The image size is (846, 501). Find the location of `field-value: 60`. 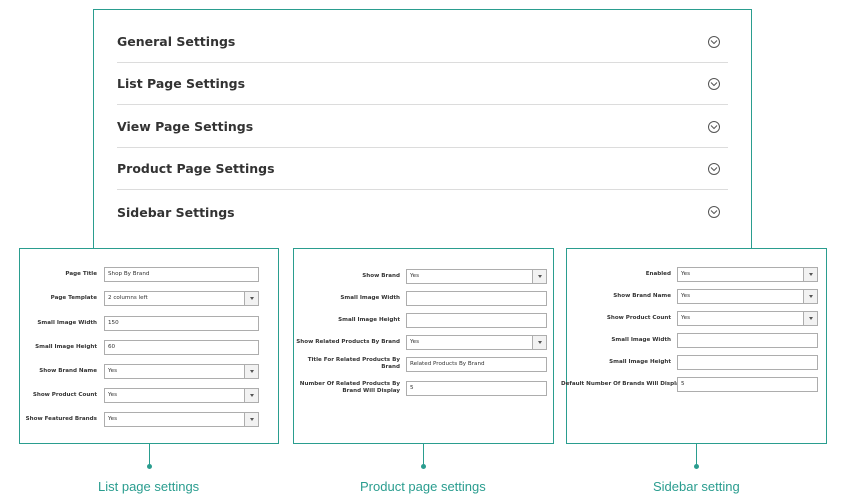

field-value: 60 is located at coordinates (112, 347).